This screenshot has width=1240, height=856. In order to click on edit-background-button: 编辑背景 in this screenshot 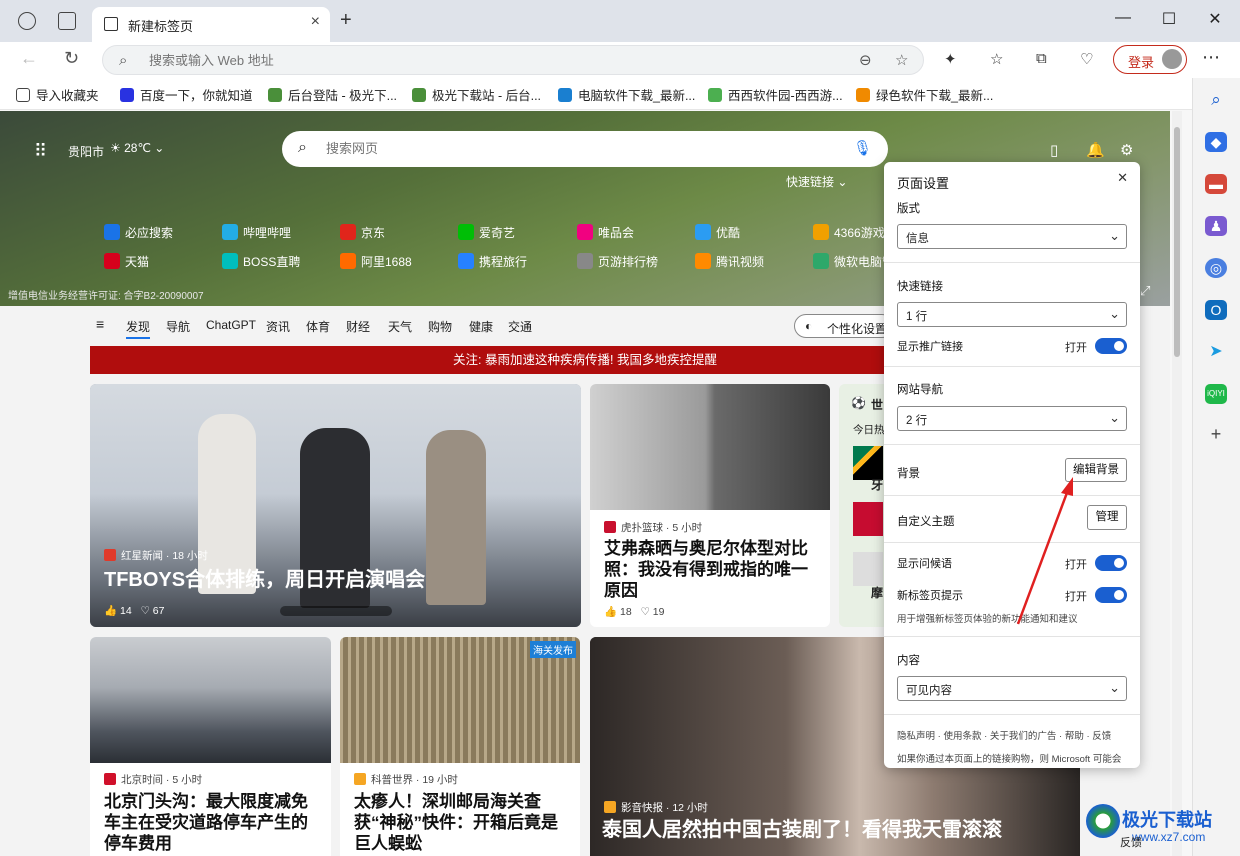, I will do `click(1096, 470)`.